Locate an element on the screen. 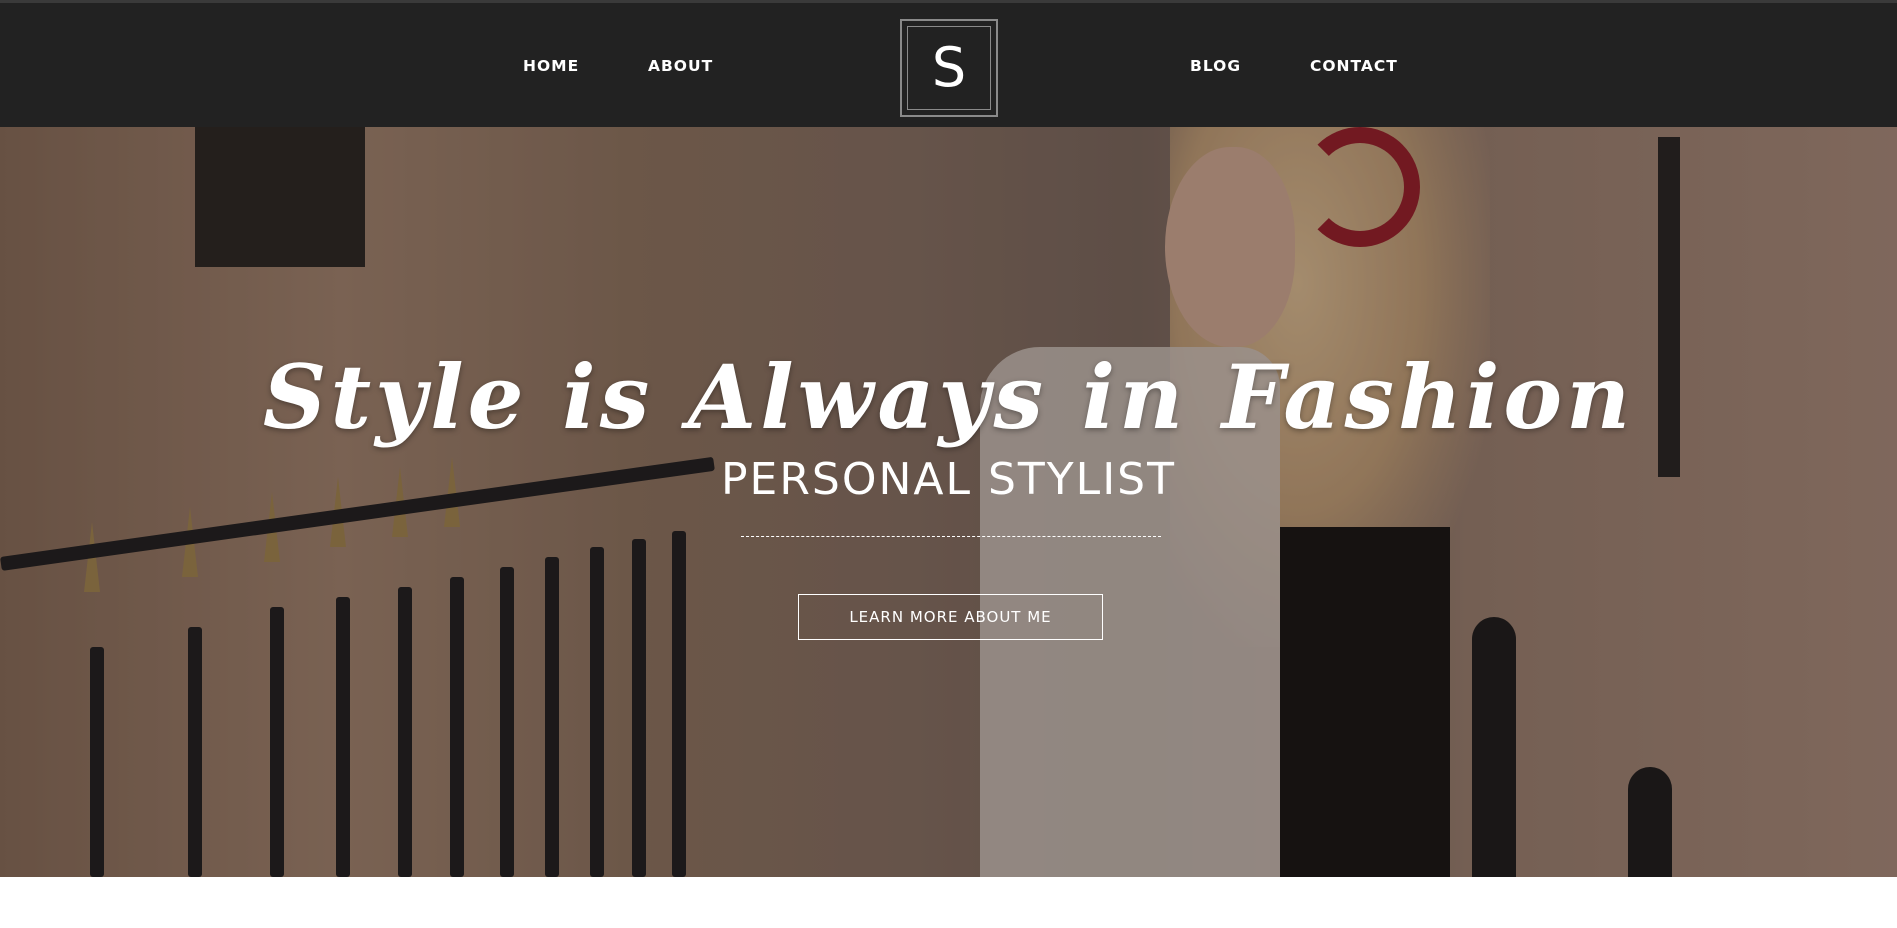 This screenshot has width=1897, height=928. site-logo: S is located at coordinates (949, 68).